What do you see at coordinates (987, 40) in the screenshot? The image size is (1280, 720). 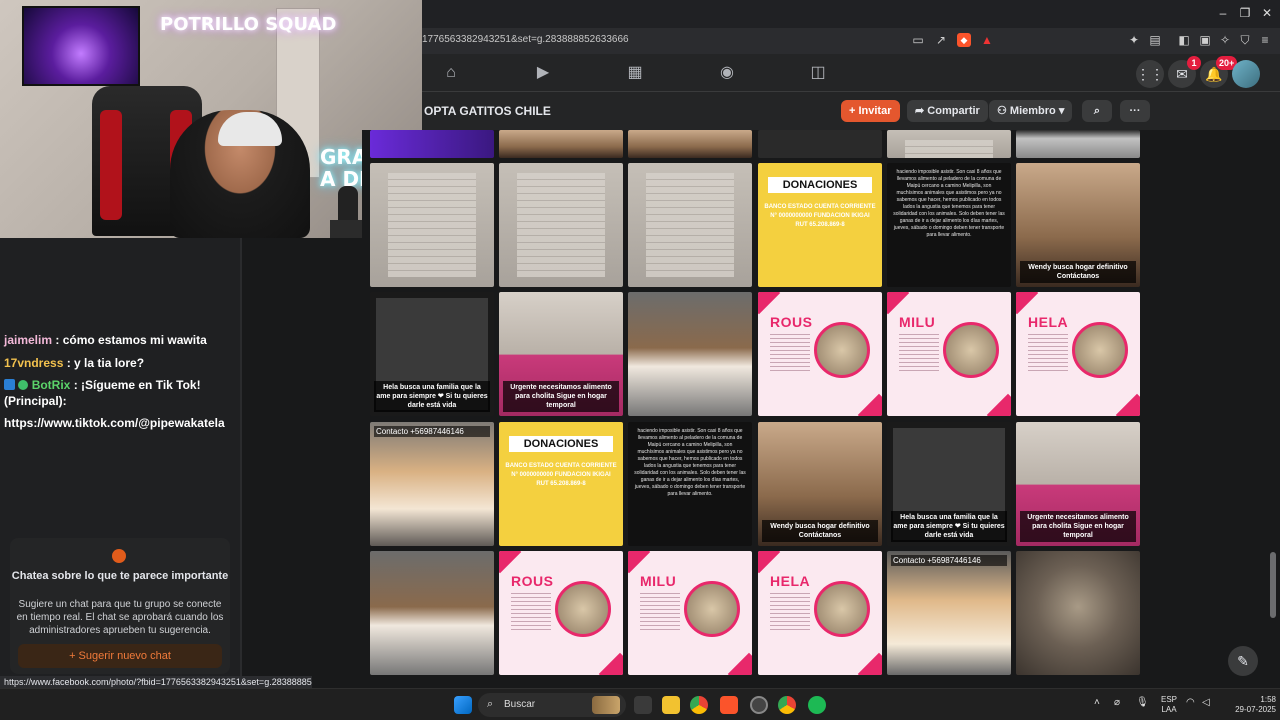 I see `brave-rewards-icon: ▲` at bounding box center [987, 40].